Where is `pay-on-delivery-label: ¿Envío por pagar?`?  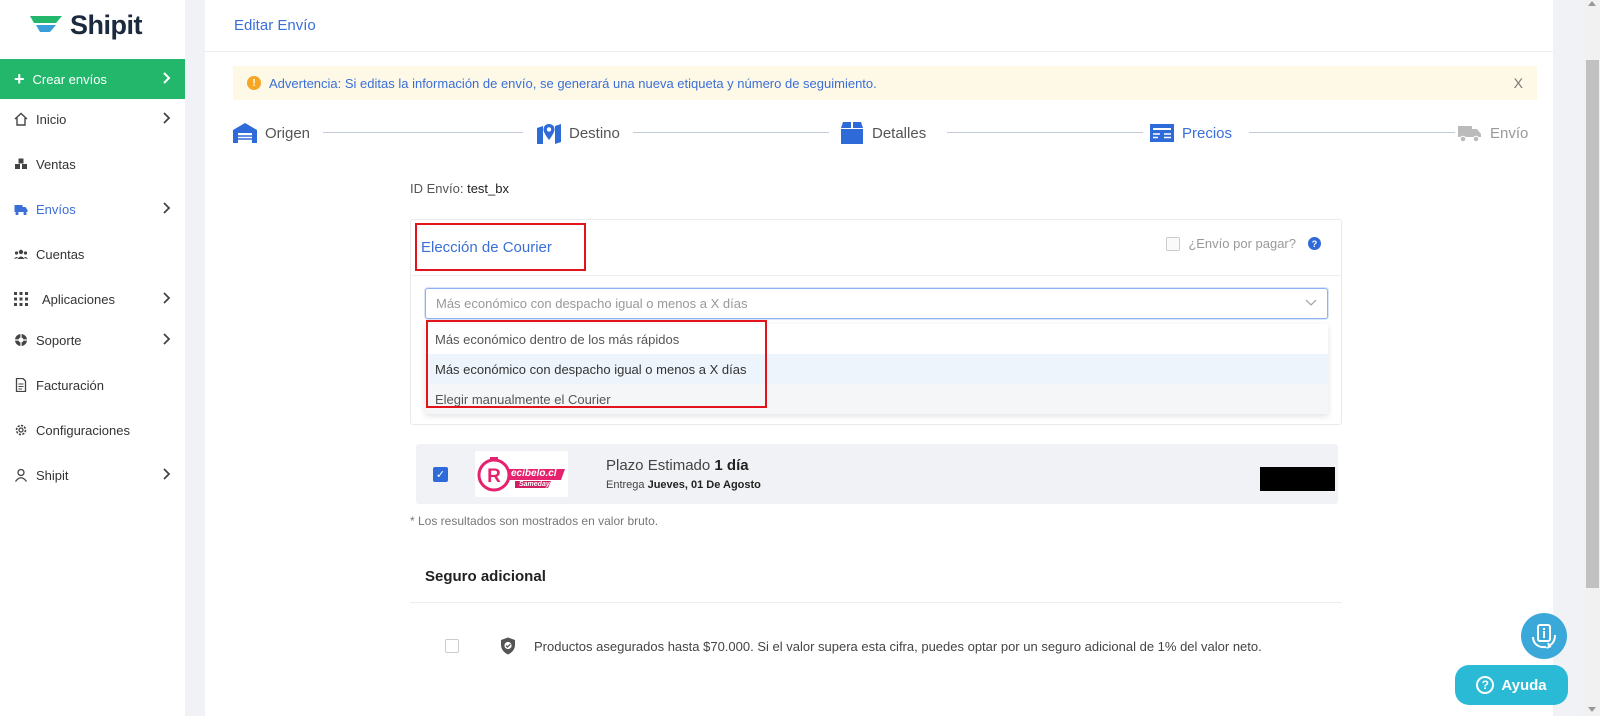
pay-on-delivery-label: ¿Envío por pagar? is located at coordinates (1242, 243).